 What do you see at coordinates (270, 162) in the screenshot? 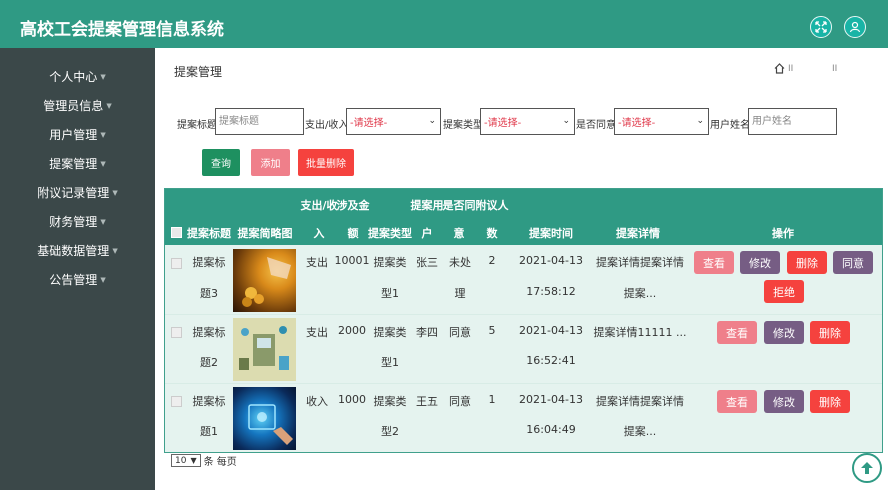
I see `add-button: 添加` at bounding box center [270, 162].